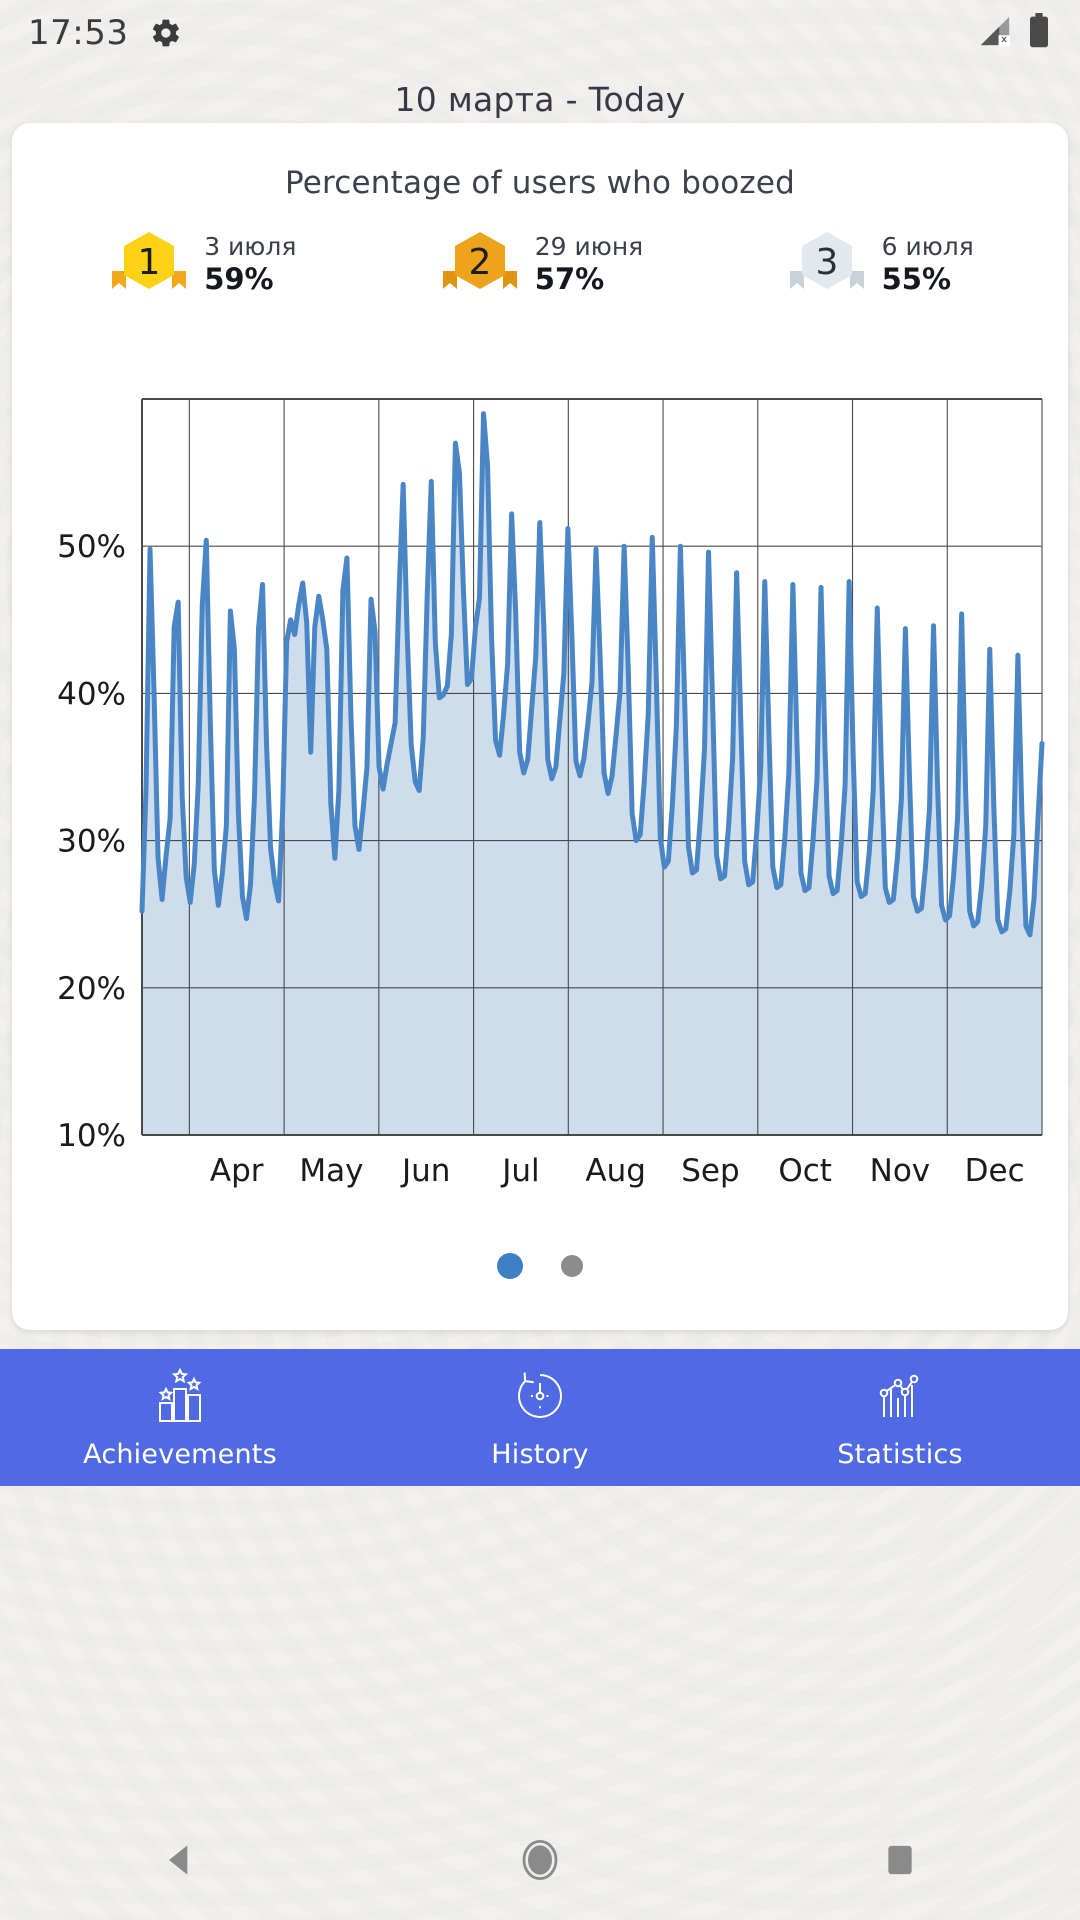 The height and width of the screenshot is (1920, 1080). I want to click on podium-item-3-date: 6 июля, so click(927, 247).